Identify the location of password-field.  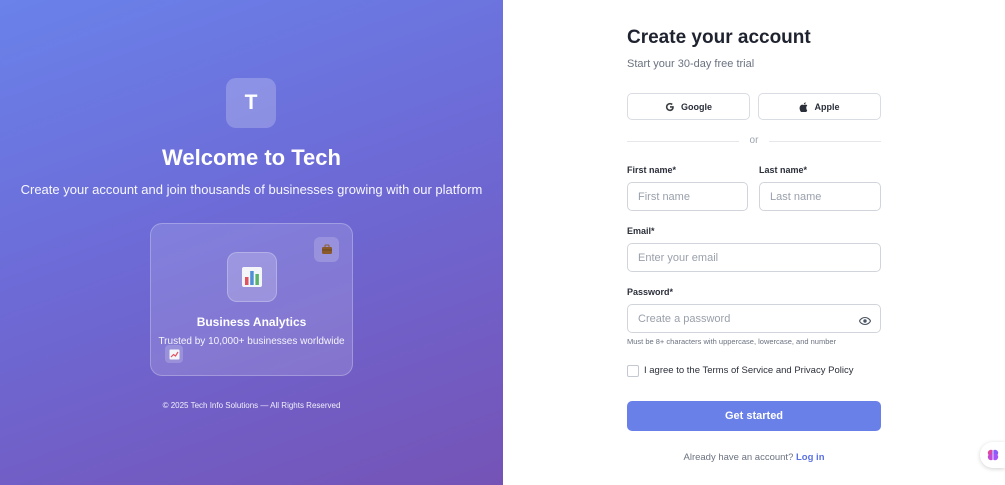
(754, 318).